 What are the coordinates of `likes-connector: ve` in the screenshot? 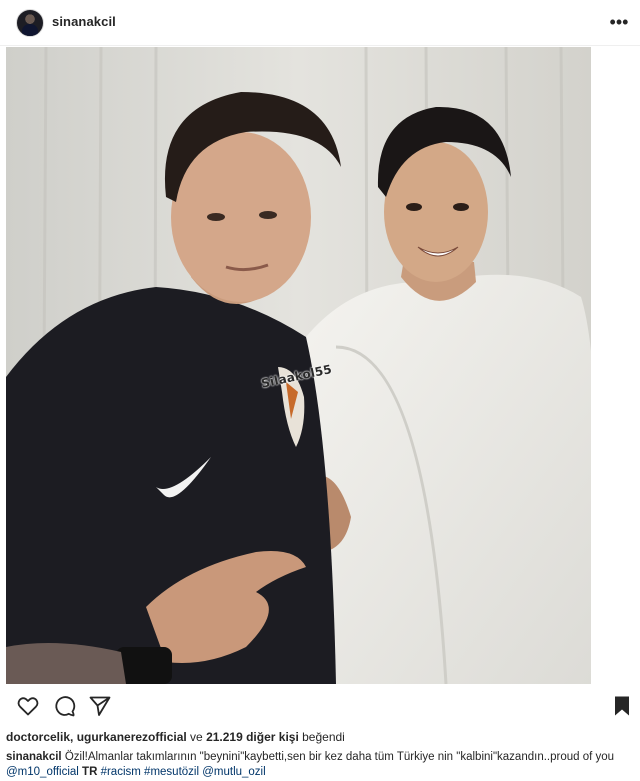 It's located at (196, 737).